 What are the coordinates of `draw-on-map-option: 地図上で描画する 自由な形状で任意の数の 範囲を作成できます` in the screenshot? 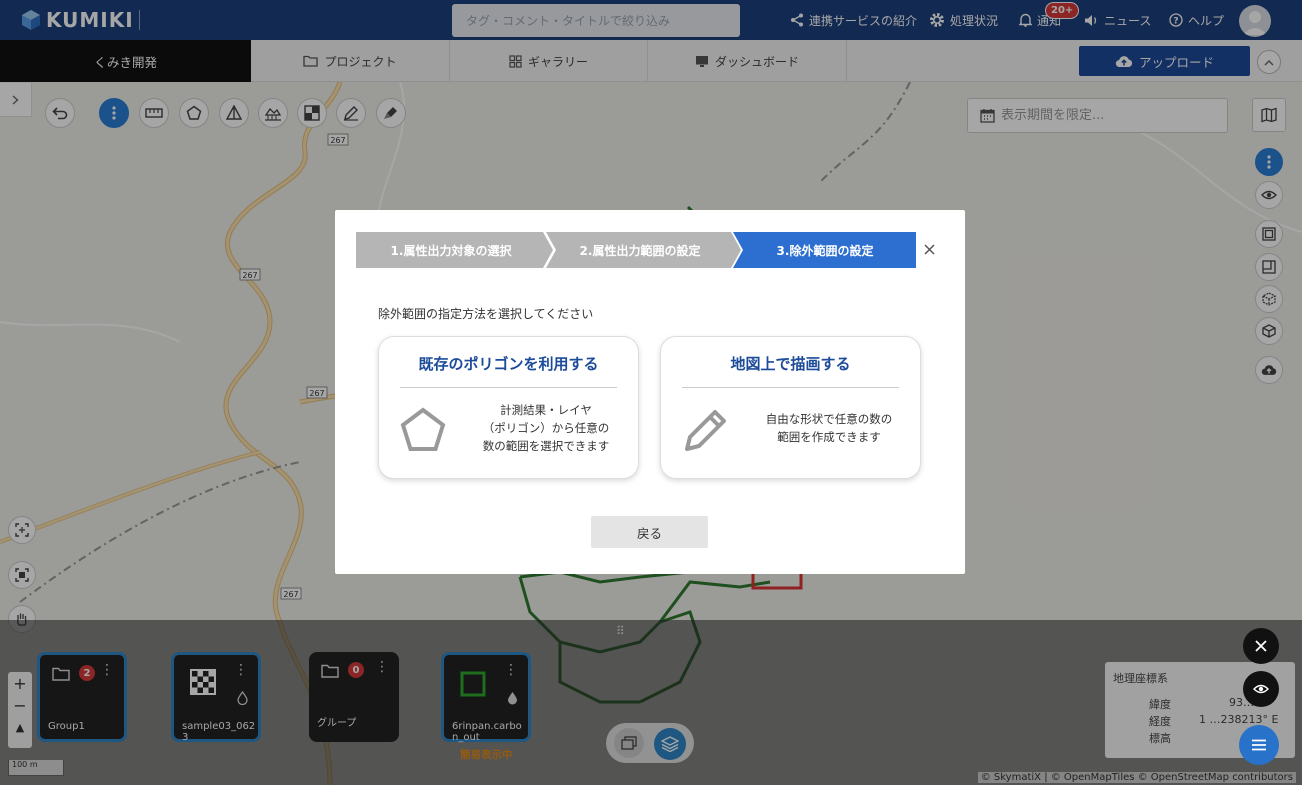 It's located at (790, 407).